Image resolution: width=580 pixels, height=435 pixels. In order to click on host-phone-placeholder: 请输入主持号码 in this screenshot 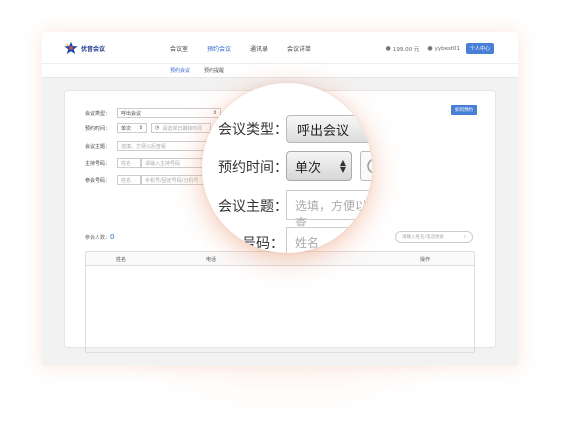, I will do `click(163, 163)`.